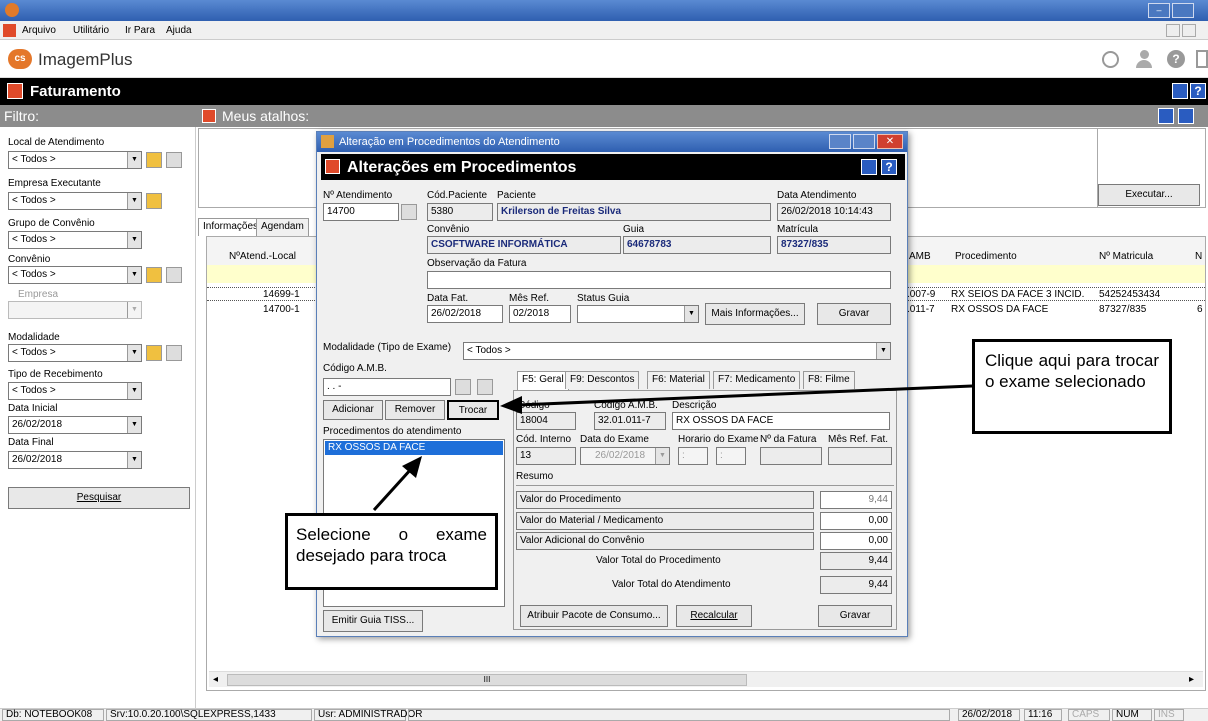 This screenshot has height=721, width=1208. What do you see at coordinates (391, 551) in the screenshot?
I see `select-callout: Selecione o exame desejado para troca` at bounding box center [391, 551].